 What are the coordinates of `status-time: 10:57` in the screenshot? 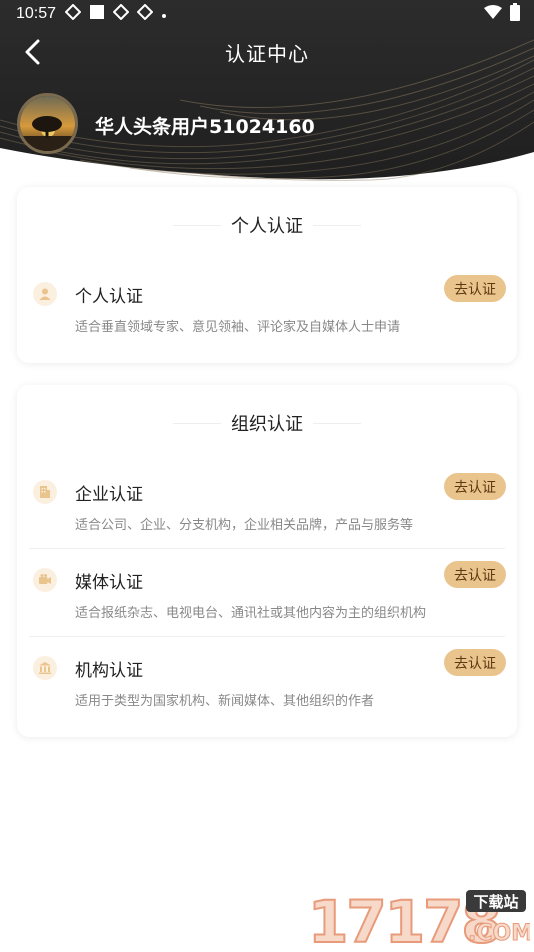 It's located at (36, 14).